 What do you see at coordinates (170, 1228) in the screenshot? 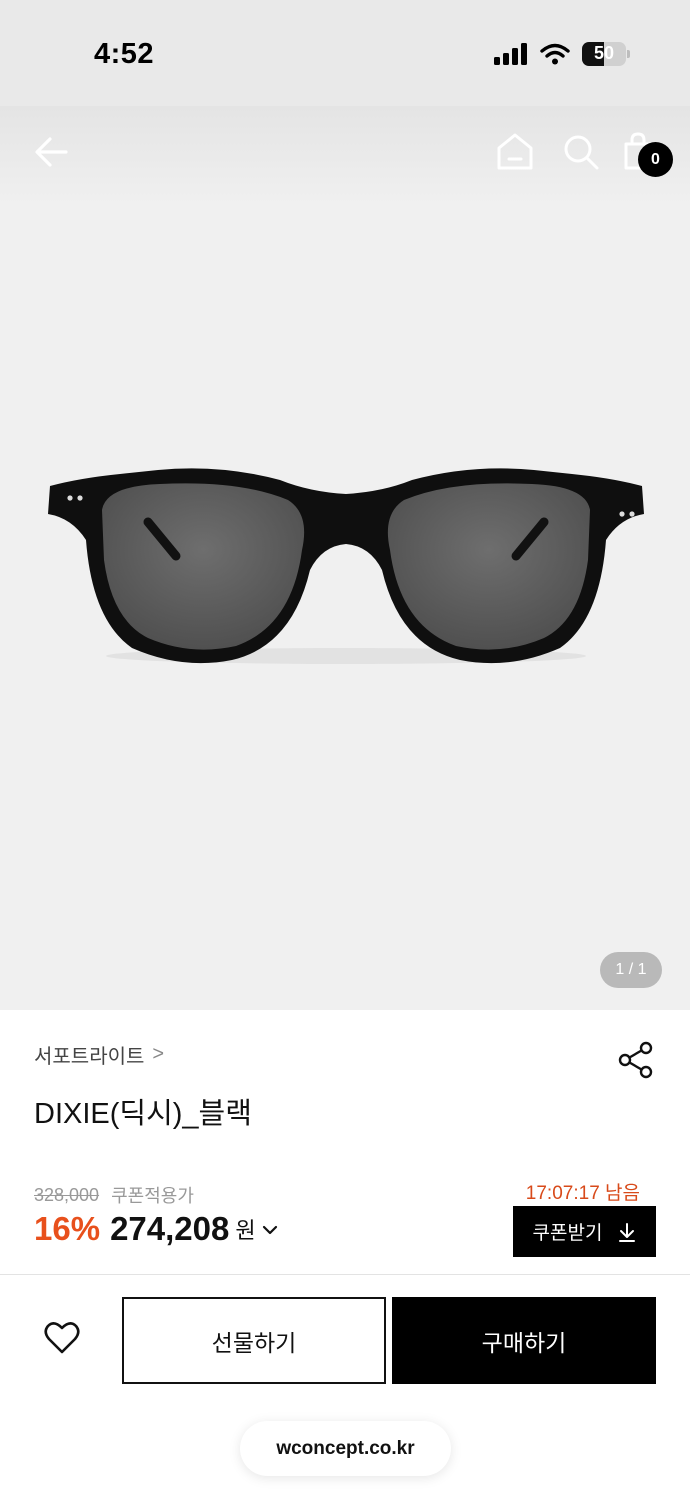
I see `sale-price: 274,208` at bounding box center [170, 1228].